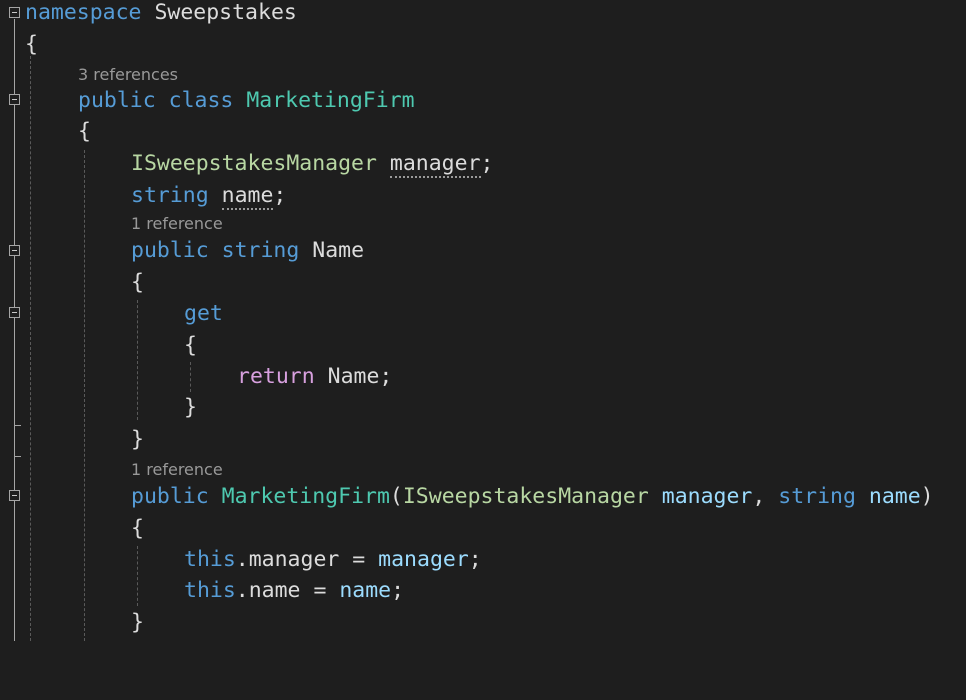  Describe the element at coordinates (201, 100) in the screenshot. I see `token-keyword: class` at that location.